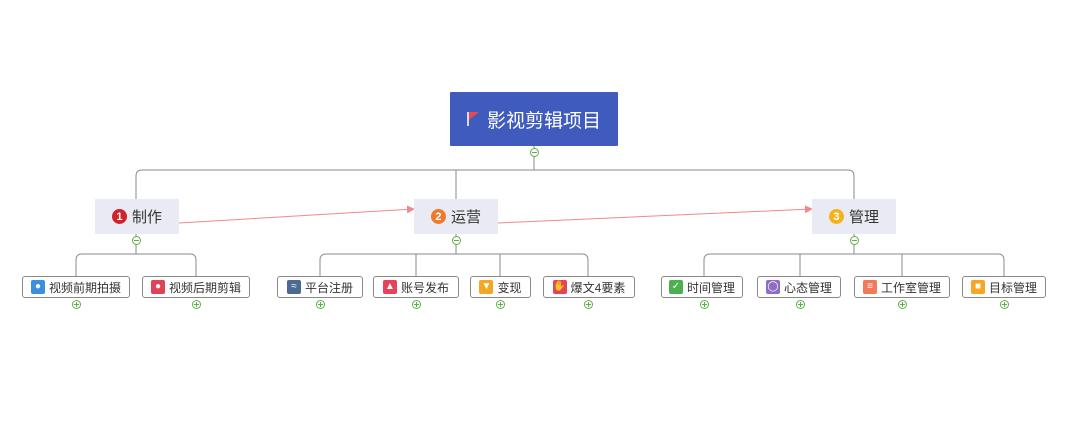  I want to click on checkbox-icon: ✓, so click(675, 287).